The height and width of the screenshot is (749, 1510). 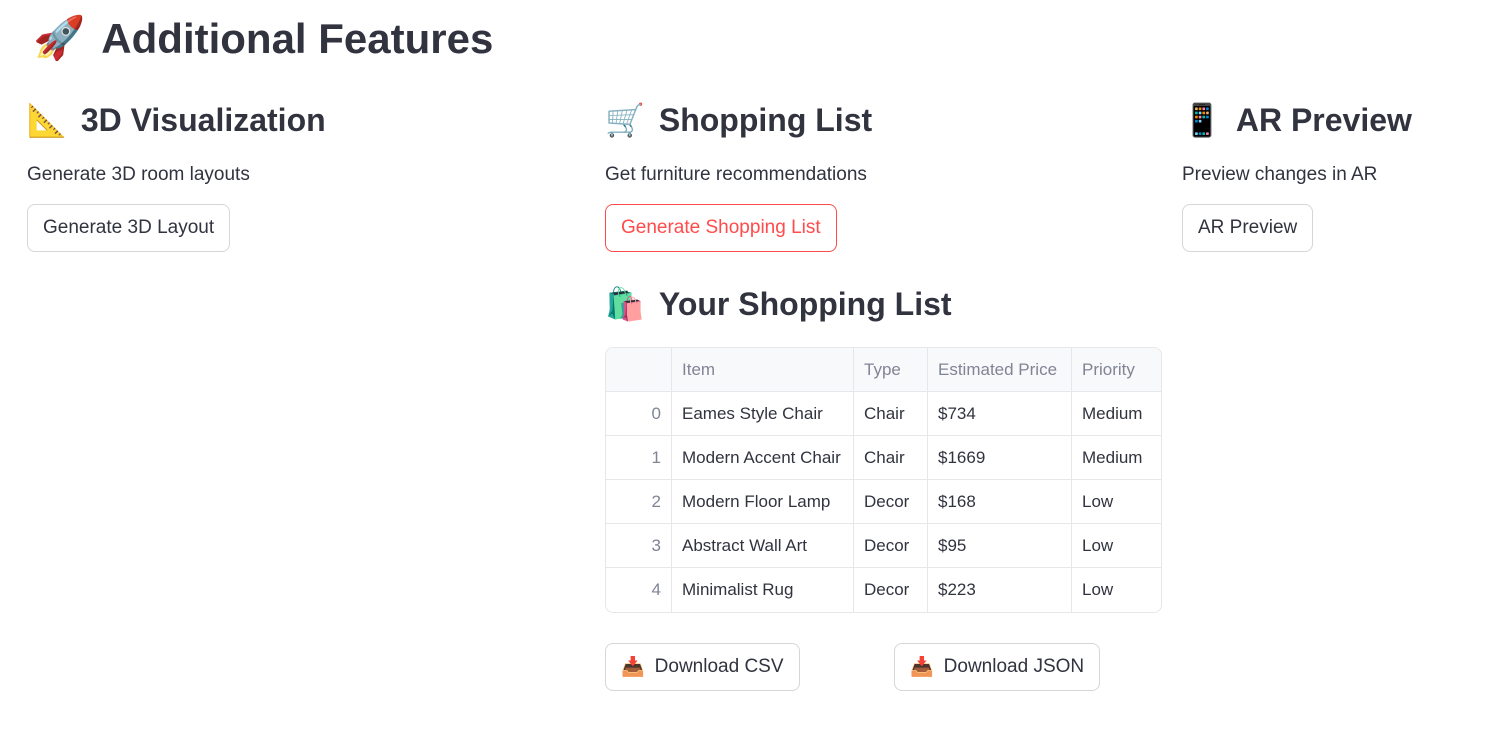 What do you see at coordinates (763, 502) in the screenshot?
I see `cell-item: Modern Floor Lamp` at bounding box center [763, 502].